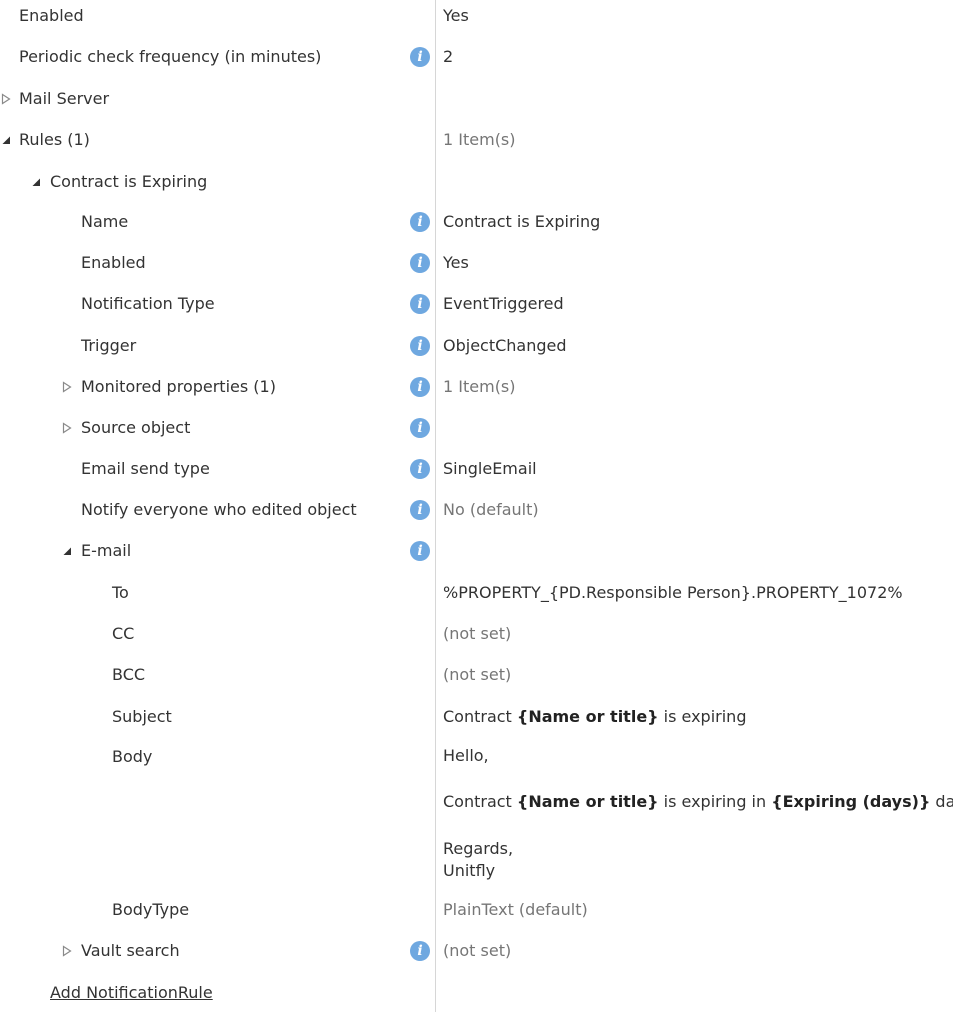 This screenshot has height=1024, width=953. What do you see at coordinates (587, 801) in the screenshot?
I see `body-placeholder: {Name or title}` at bounding box center [587, 801].